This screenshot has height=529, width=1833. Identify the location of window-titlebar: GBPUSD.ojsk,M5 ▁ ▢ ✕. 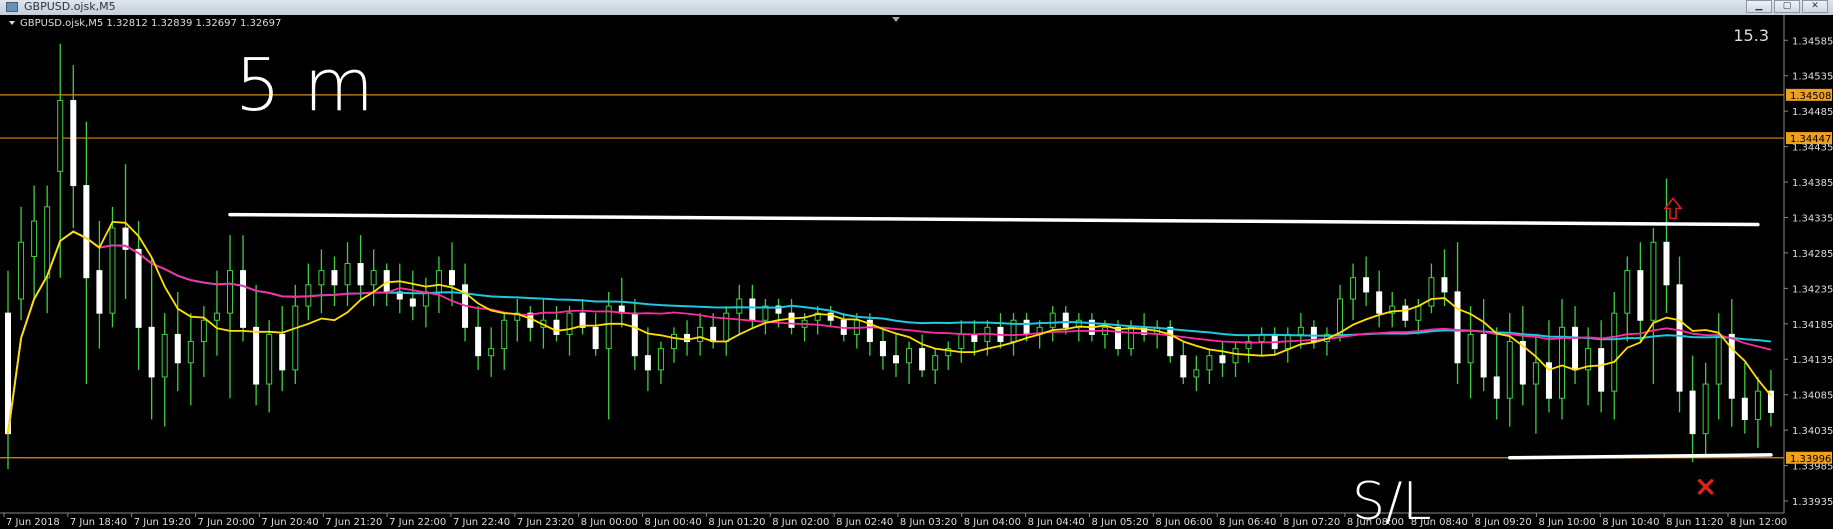
(916, 8).